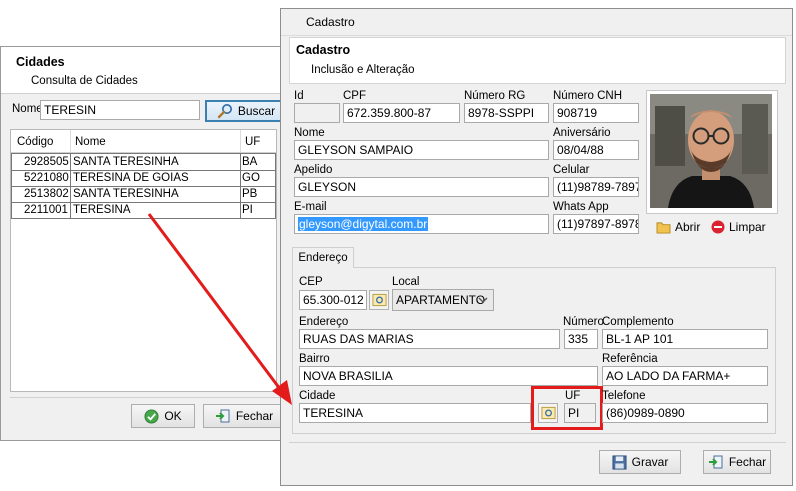 The image size is (796, 491). I want to click on photo-open-button: Abrir, so click(678, 227).